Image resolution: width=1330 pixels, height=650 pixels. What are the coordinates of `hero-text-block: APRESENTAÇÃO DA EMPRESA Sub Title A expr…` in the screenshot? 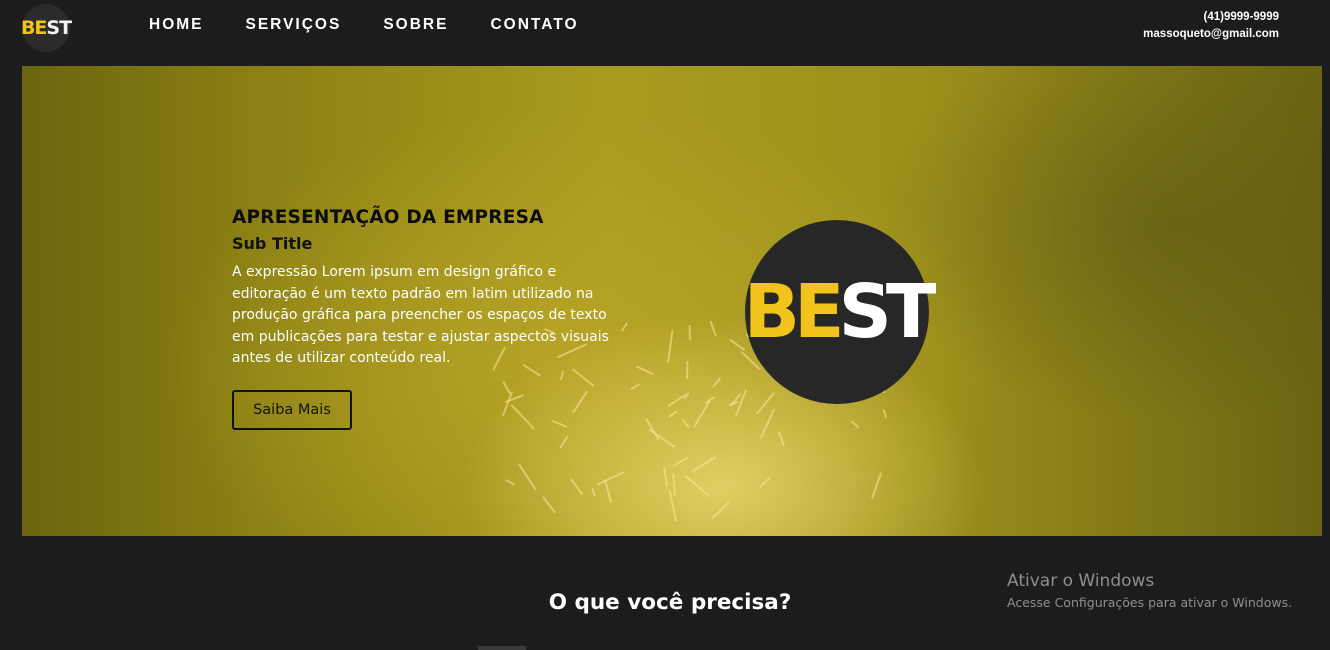 It's located at (427, 288).